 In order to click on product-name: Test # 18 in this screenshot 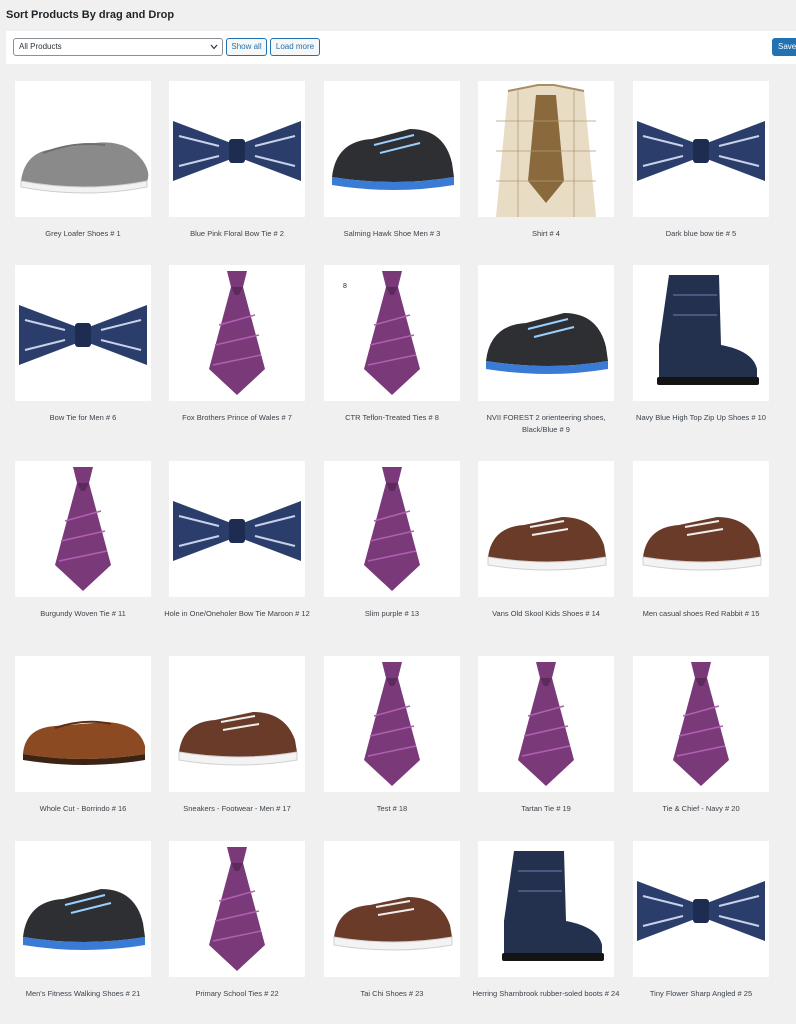, I will do `click(392, 808)`.